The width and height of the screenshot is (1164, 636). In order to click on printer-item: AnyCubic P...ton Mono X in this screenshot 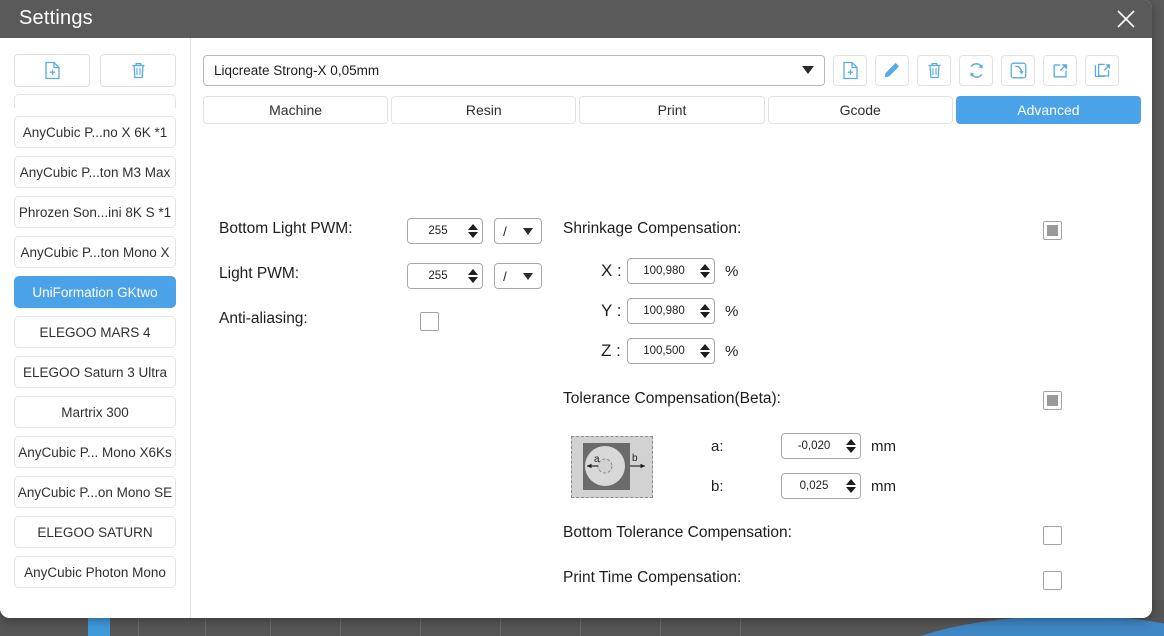, I will do `click(95, 252)`.